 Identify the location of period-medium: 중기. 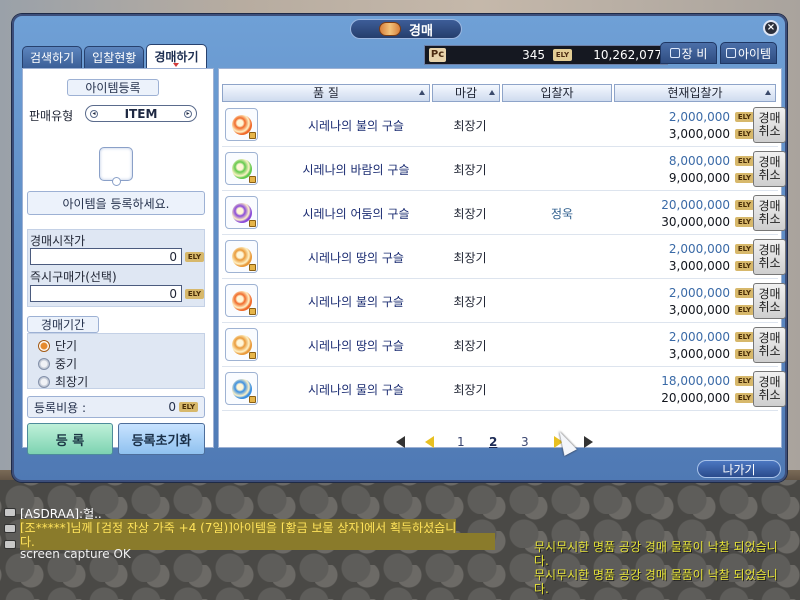
(57, 363).